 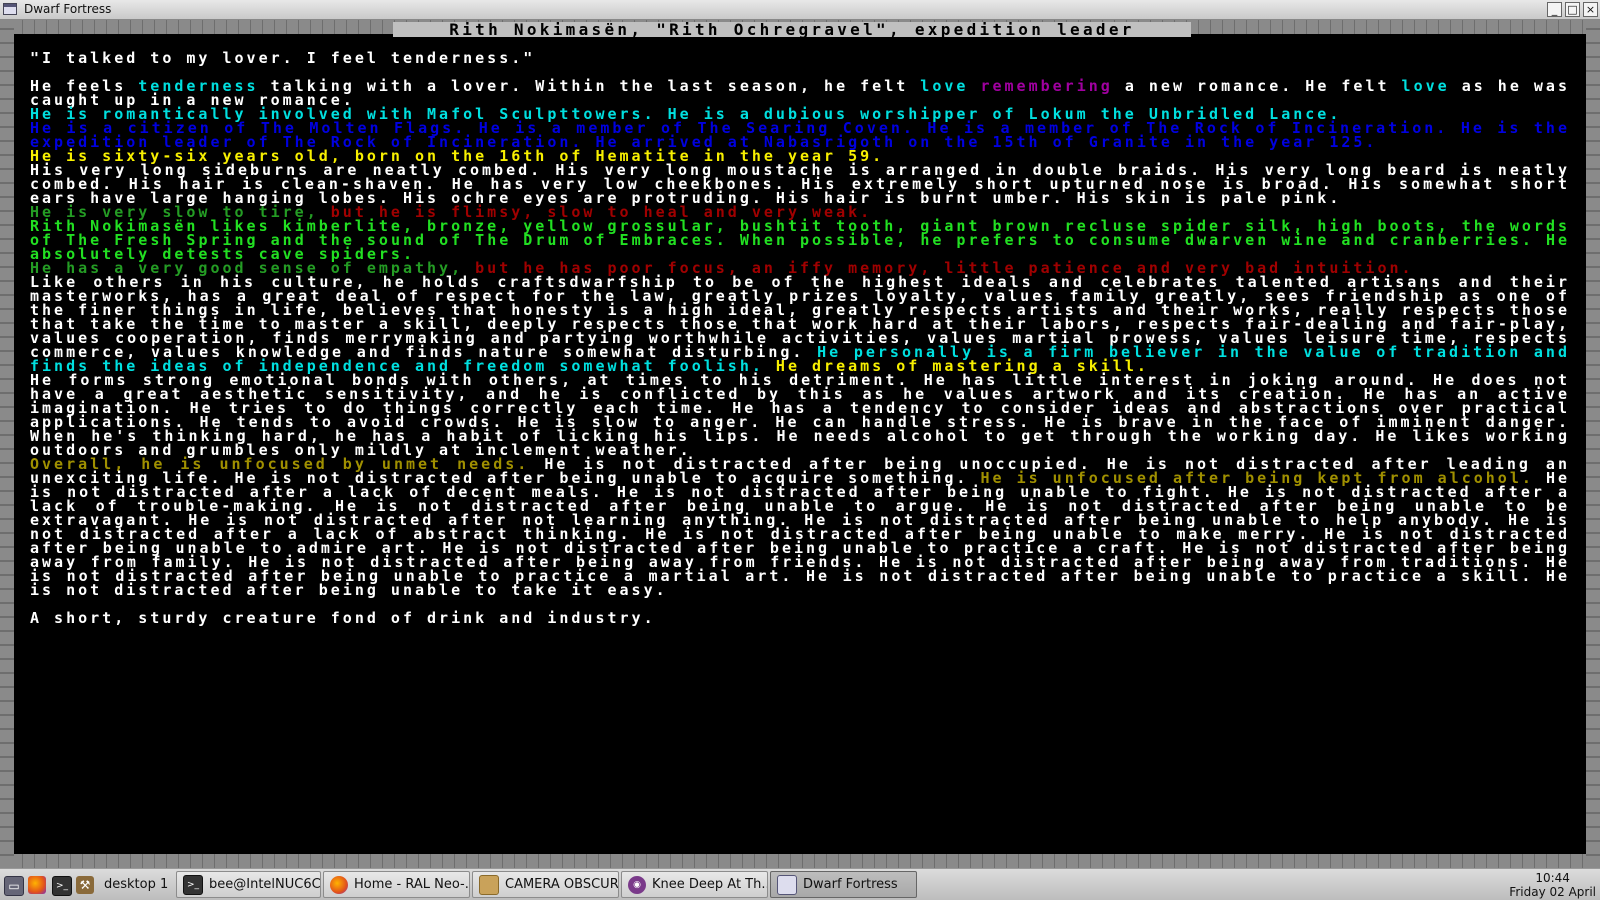 What do you see at coordinates (1257, 86) in the screenshot?
I see `emotion-text: a new romance. He felt` at bounding box center [1257, 86].